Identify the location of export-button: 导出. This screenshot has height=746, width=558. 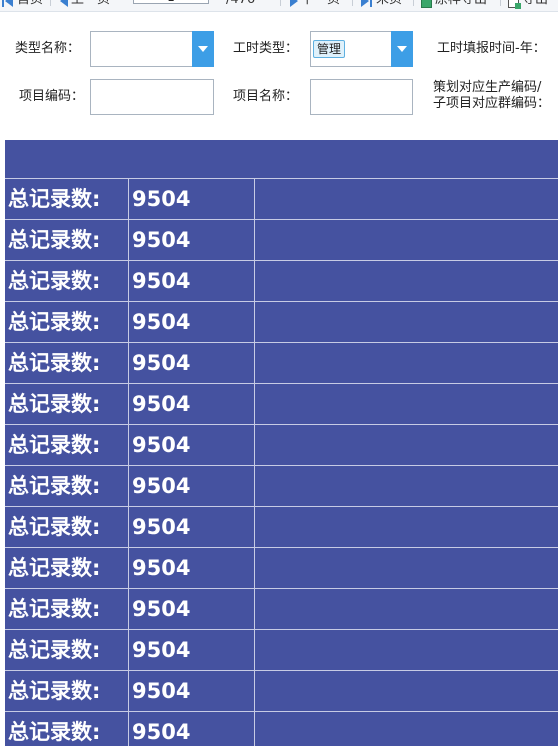
(528, 6).